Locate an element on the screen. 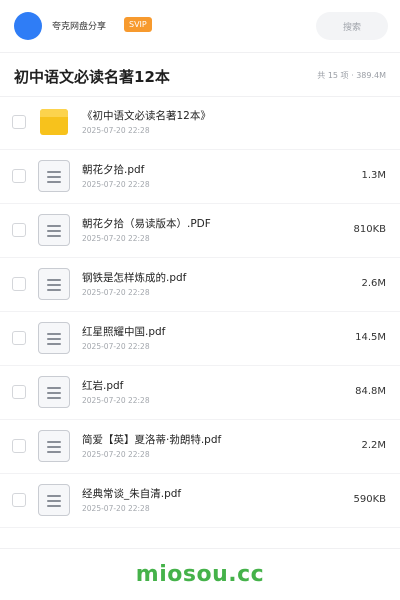 This screenshot has height=600, width=400. file-name: 《初中语文必读名著12本》 is located at coordinates (146, 115).